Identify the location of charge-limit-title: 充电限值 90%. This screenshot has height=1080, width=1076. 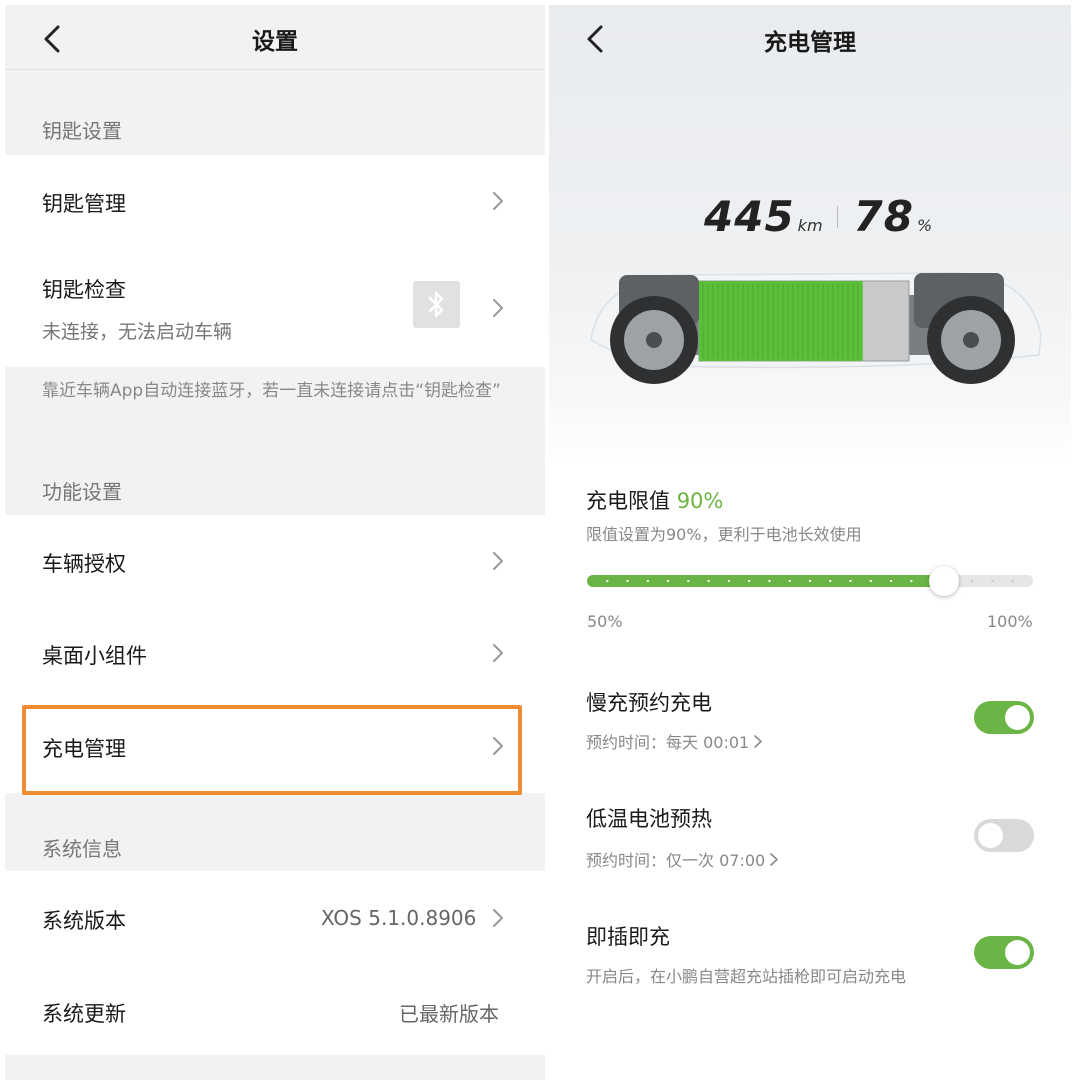
(654, 500).